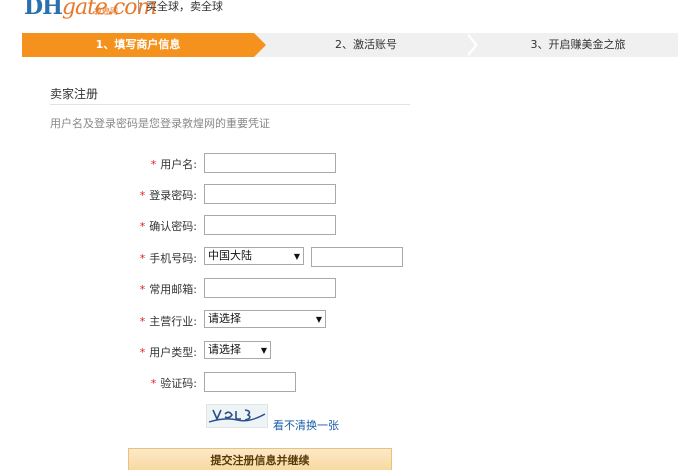 This screenshot has height=470, width=700. What do you see at coordinates (350, 226) in the screenshot?
I see `confirm-password-row: * 确认密码:` at bounding box center [350, 226].